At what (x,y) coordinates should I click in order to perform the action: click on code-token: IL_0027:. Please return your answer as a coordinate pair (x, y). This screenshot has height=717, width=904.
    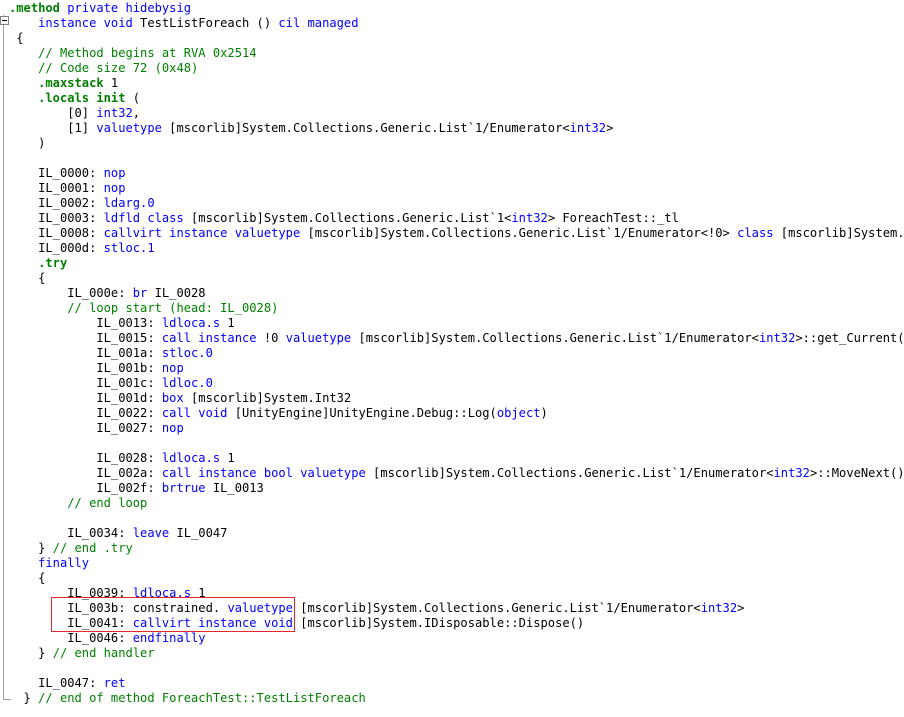
    Looking at the image, I should click on (85, 428).